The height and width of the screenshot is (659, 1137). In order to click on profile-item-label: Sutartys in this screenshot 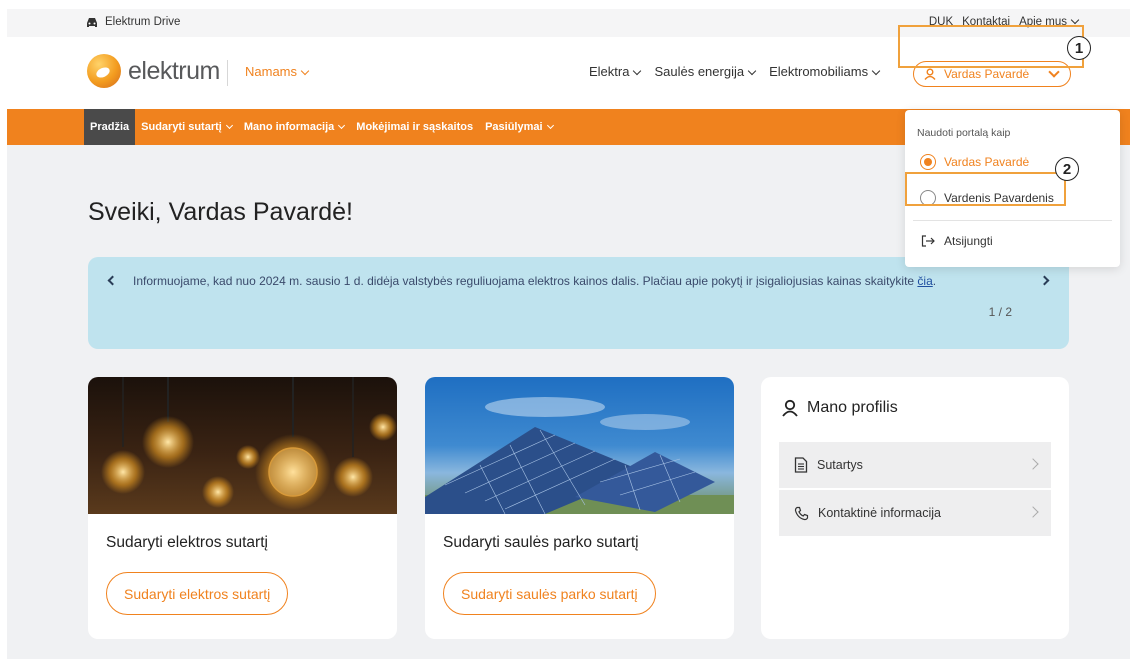, I will do `click(840, 465)`.